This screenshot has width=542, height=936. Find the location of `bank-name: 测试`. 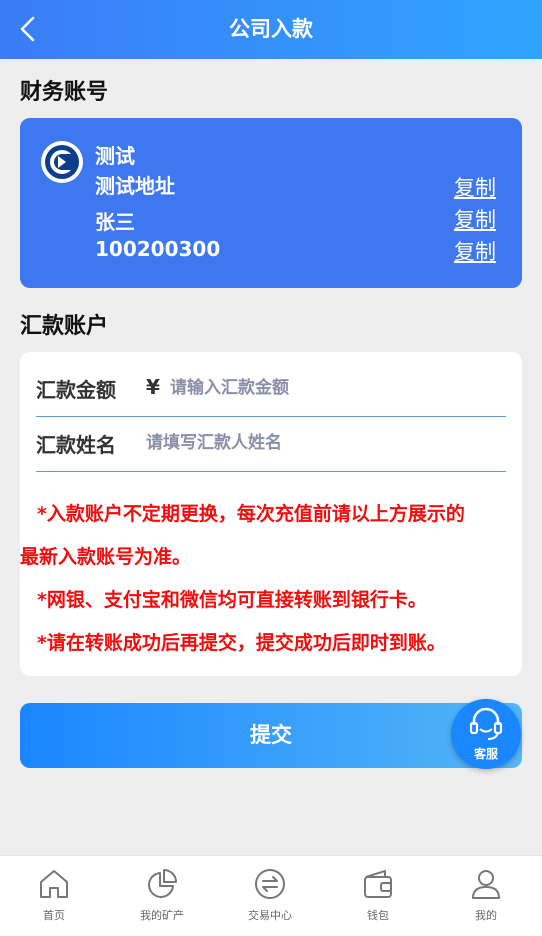

bank-name: 测试 is located at coordinates (115, 156).